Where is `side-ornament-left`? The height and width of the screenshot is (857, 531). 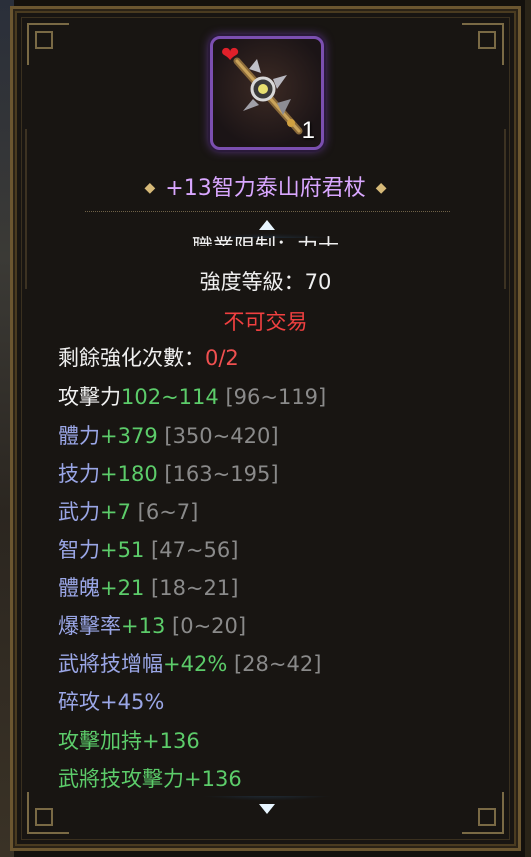
side-ornament-left is located at coordinates (26, 209).